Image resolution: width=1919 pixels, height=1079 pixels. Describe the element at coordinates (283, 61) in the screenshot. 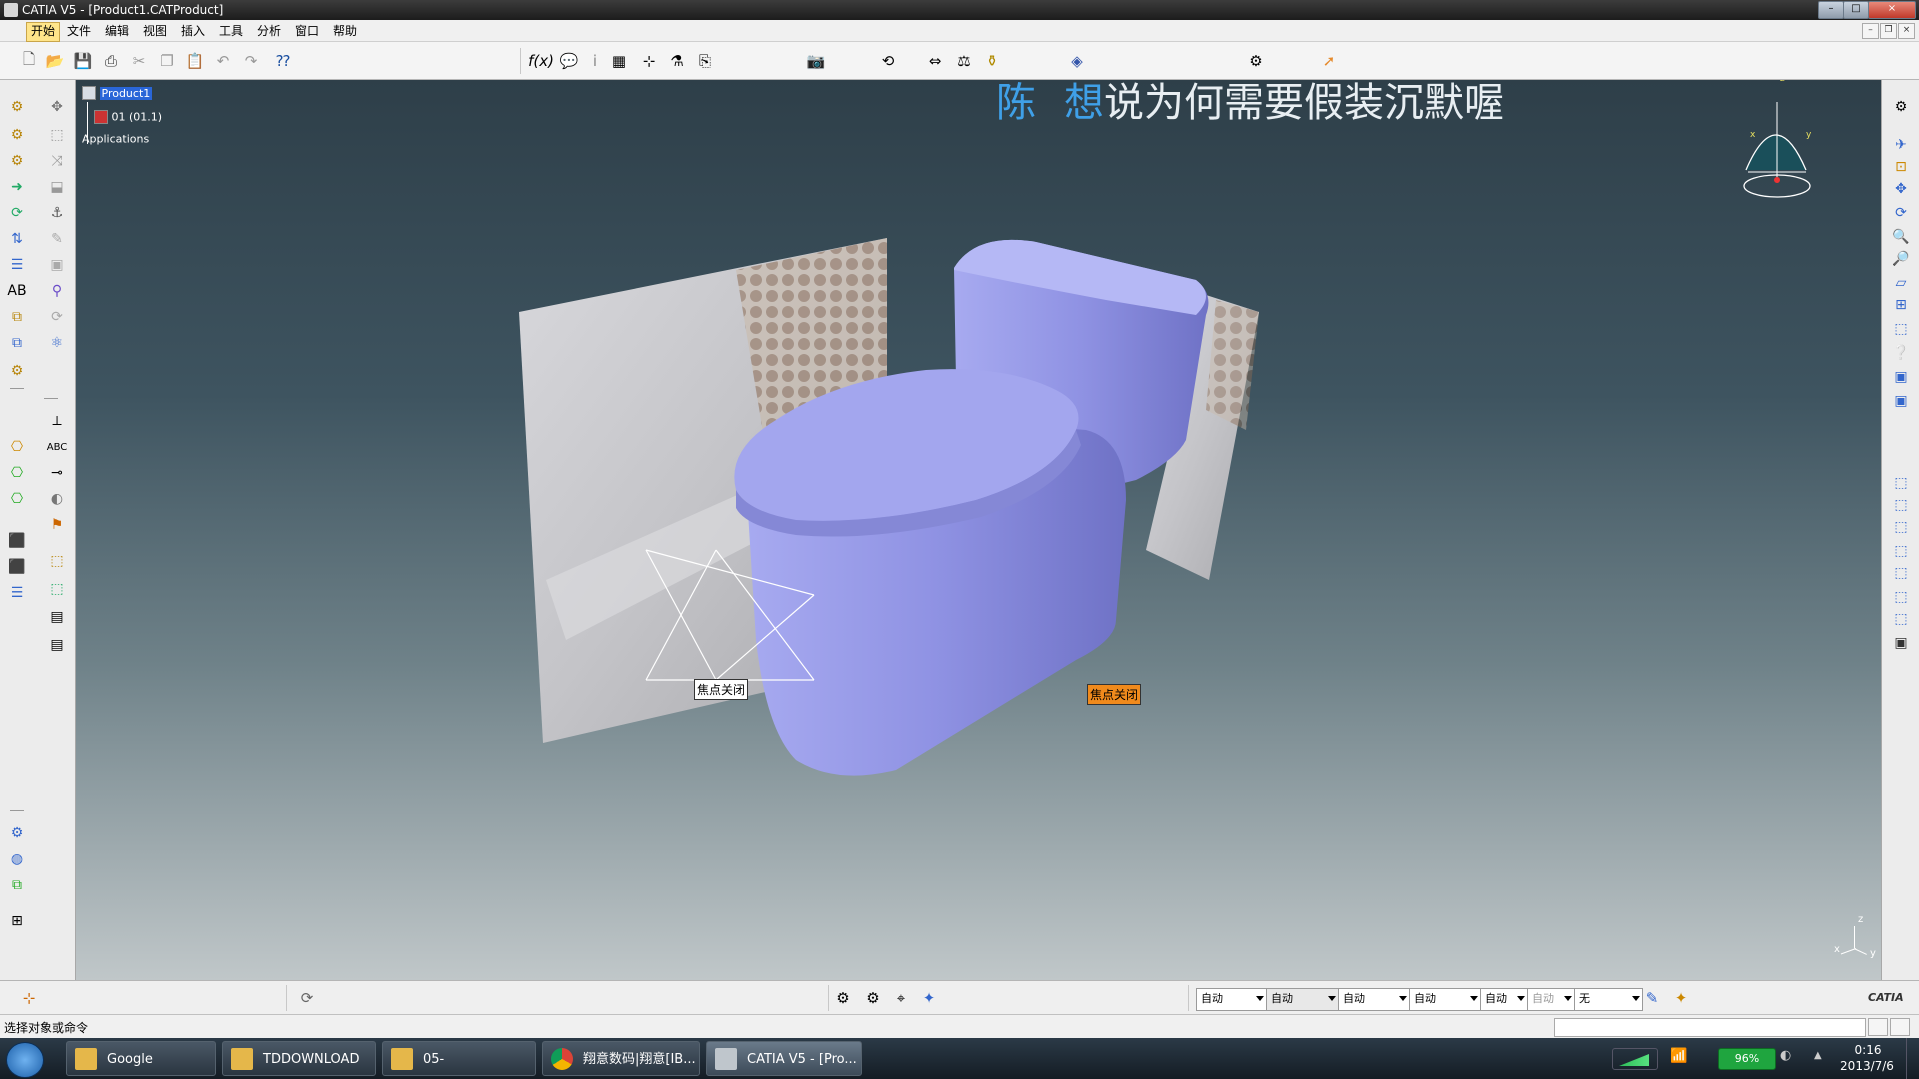

I see `whats-this-icon: ⁇` at that location.